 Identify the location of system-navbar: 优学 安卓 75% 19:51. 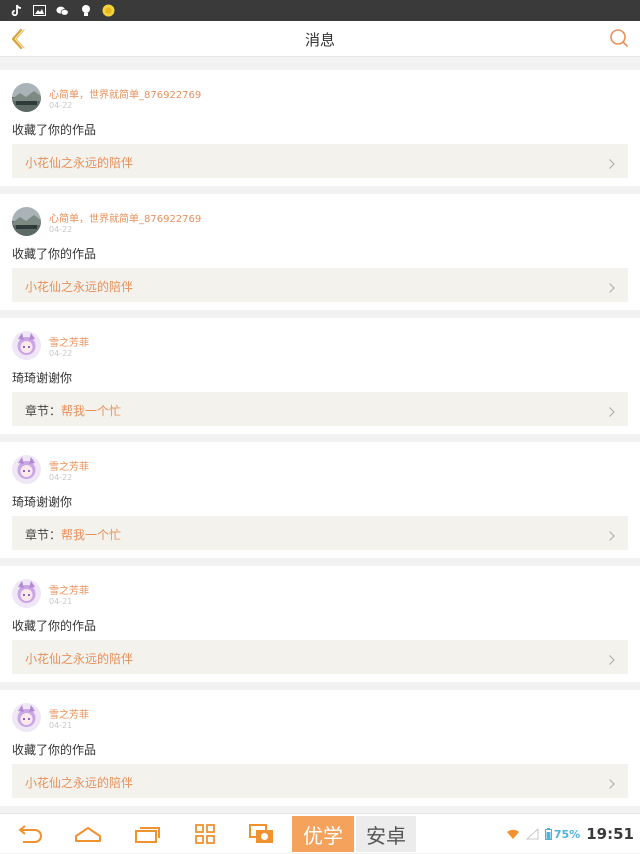
(320, 833).